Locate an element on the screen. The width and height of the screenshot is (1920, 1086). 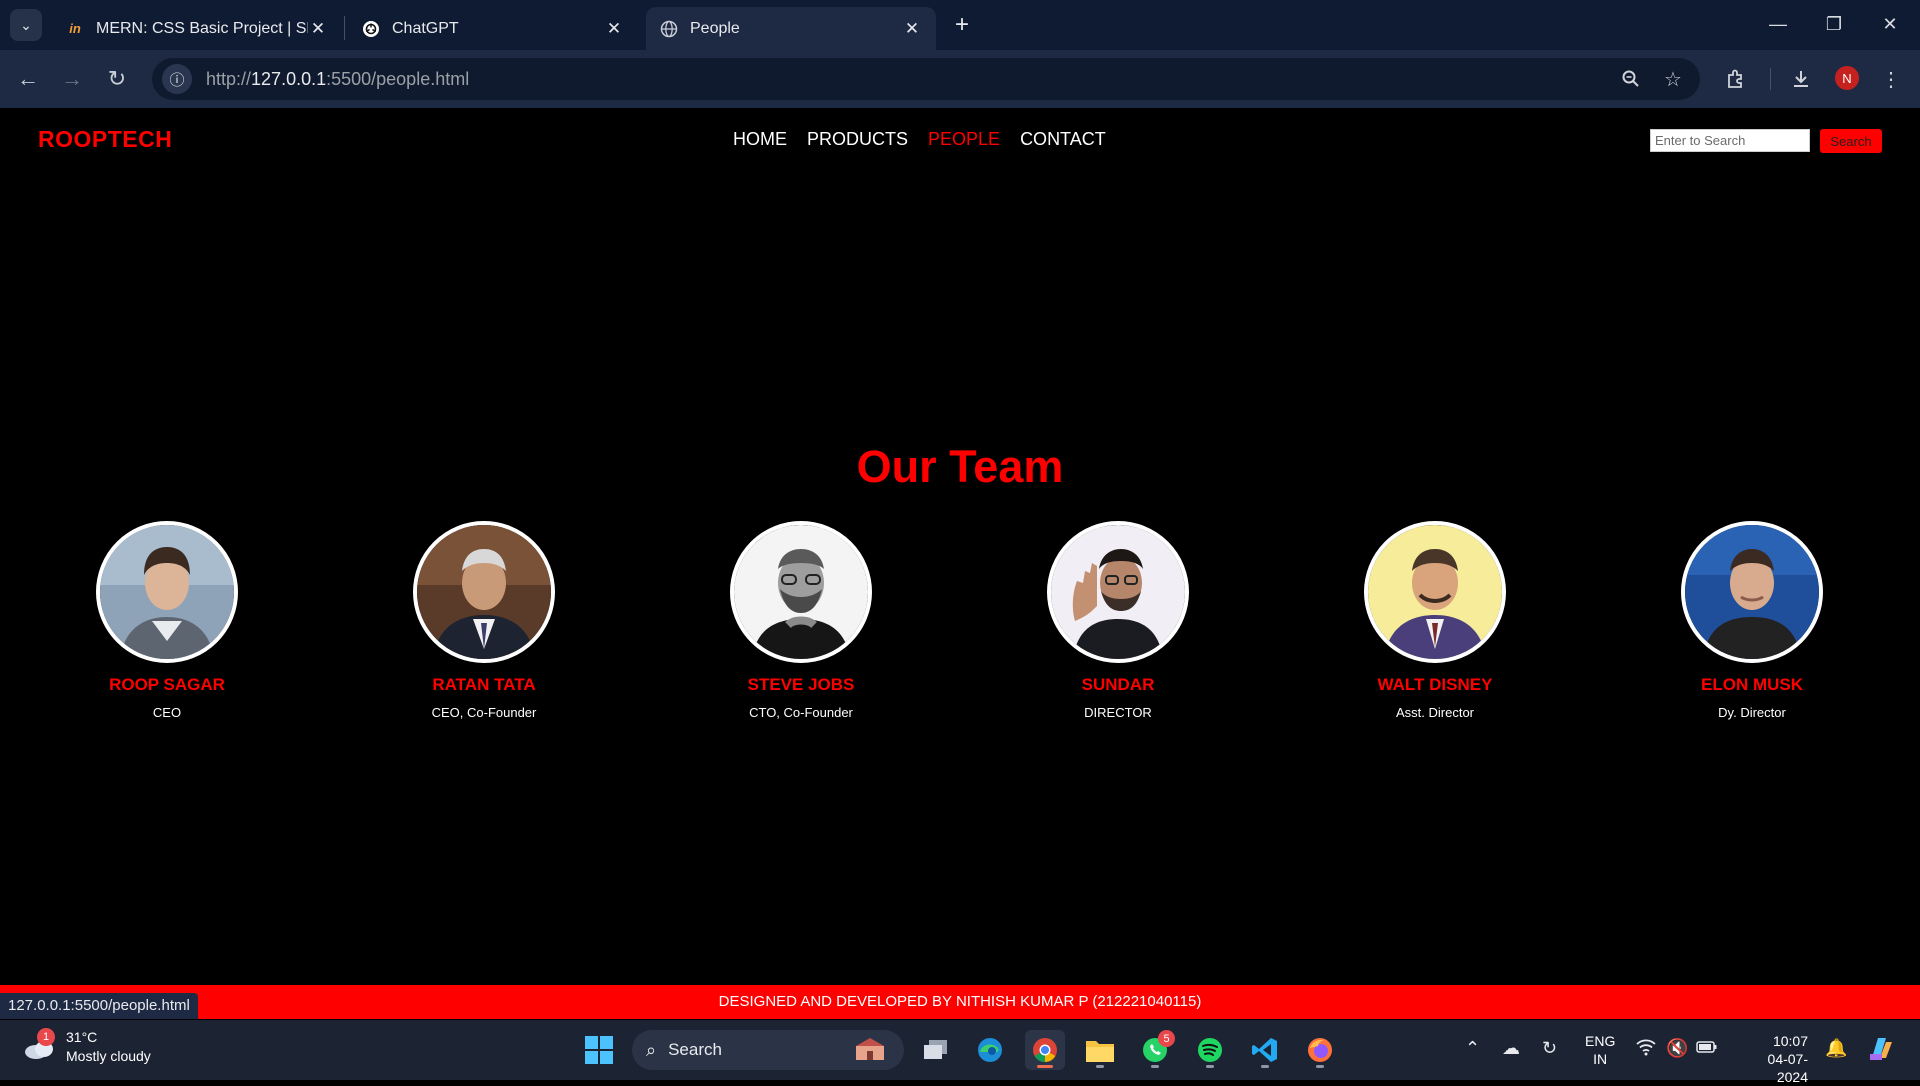
taskbar-search-label: Search is located at coordinates (695, 1049).